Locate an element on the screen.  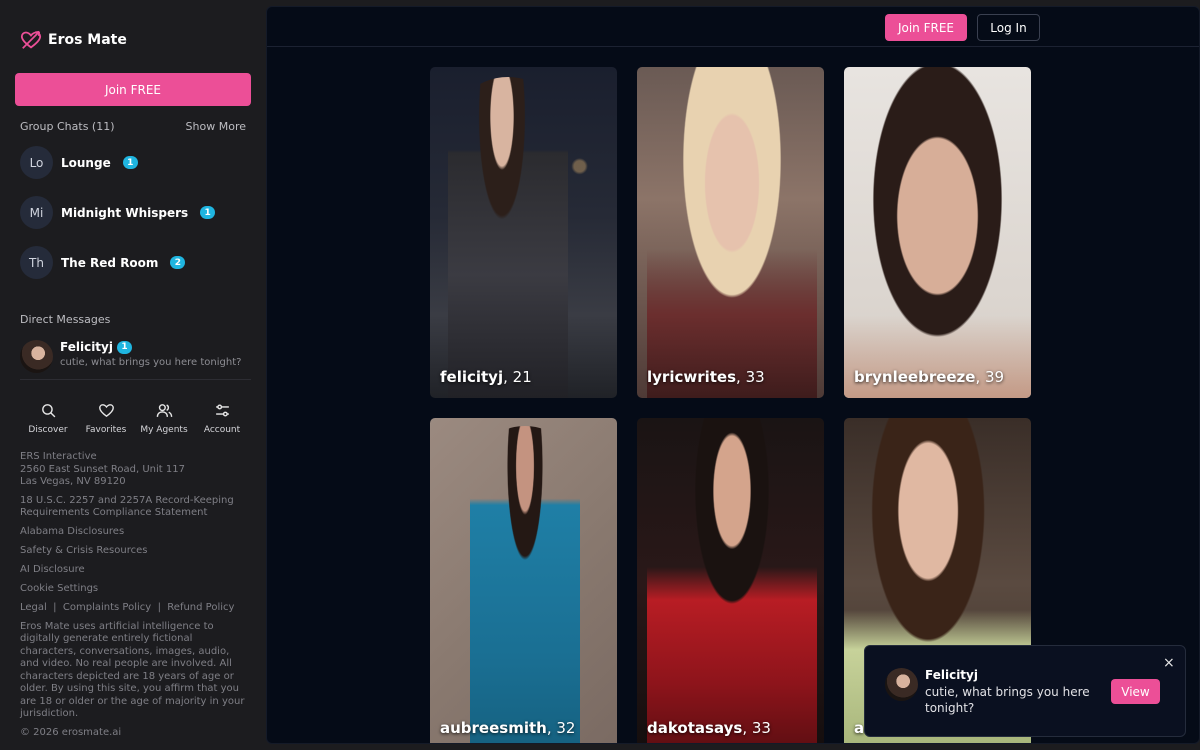
group-chat-midnight-whispers: Mi Midnight Whispers 1 is located at coordinates (118, 212).